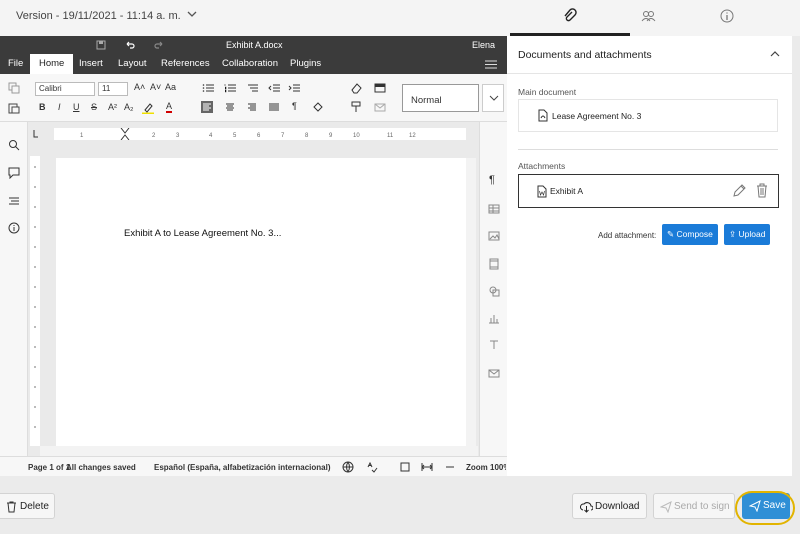  I want to click on panel-scrollbar, so click(796, 256).